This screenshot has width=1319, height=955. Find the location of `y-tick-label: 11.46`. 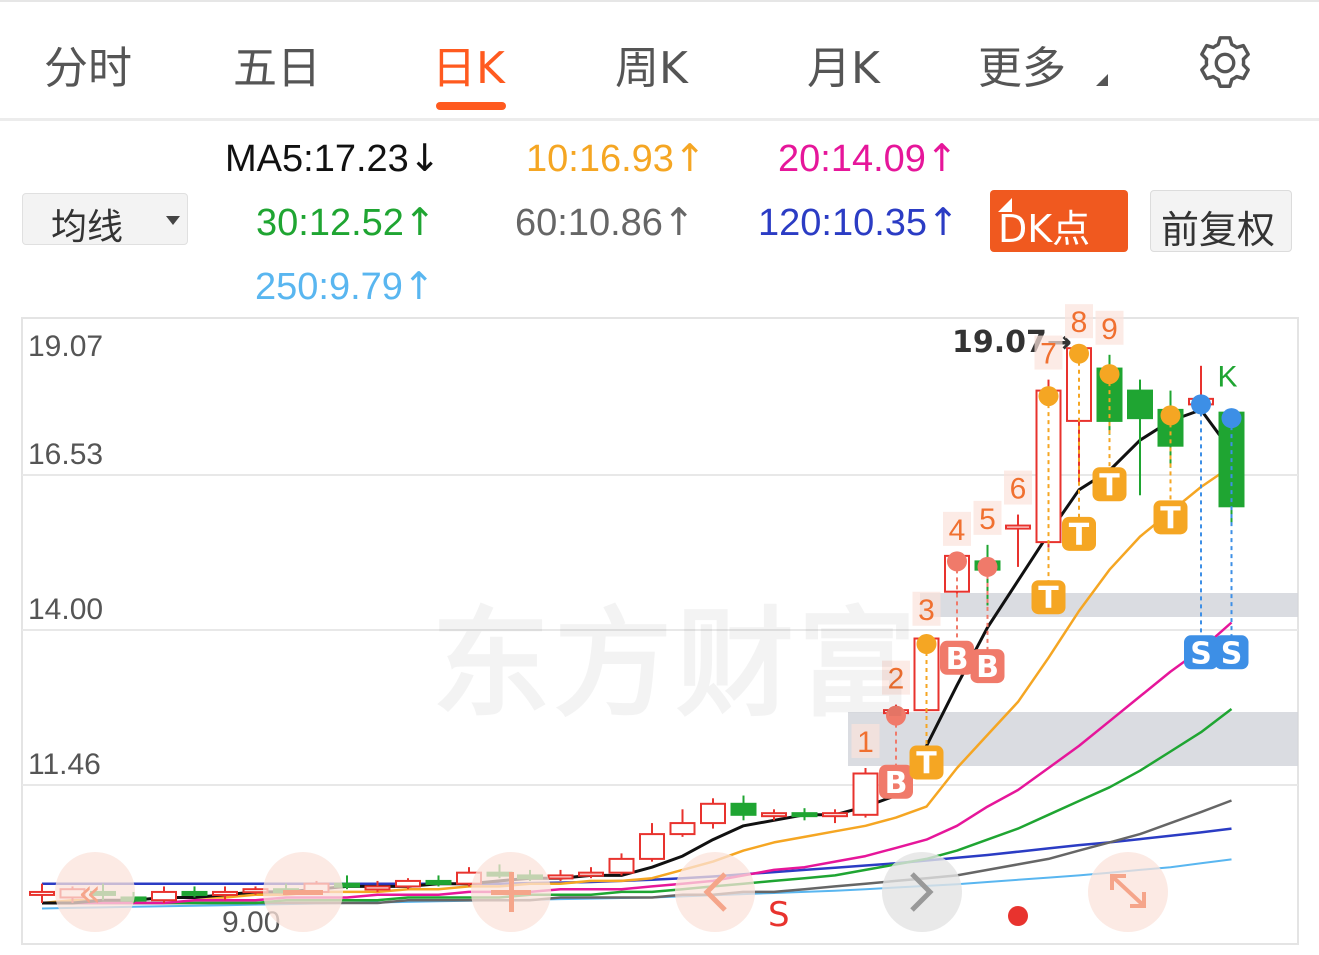

y-tick-label: 11.46 is located at coordinates (64, 764).